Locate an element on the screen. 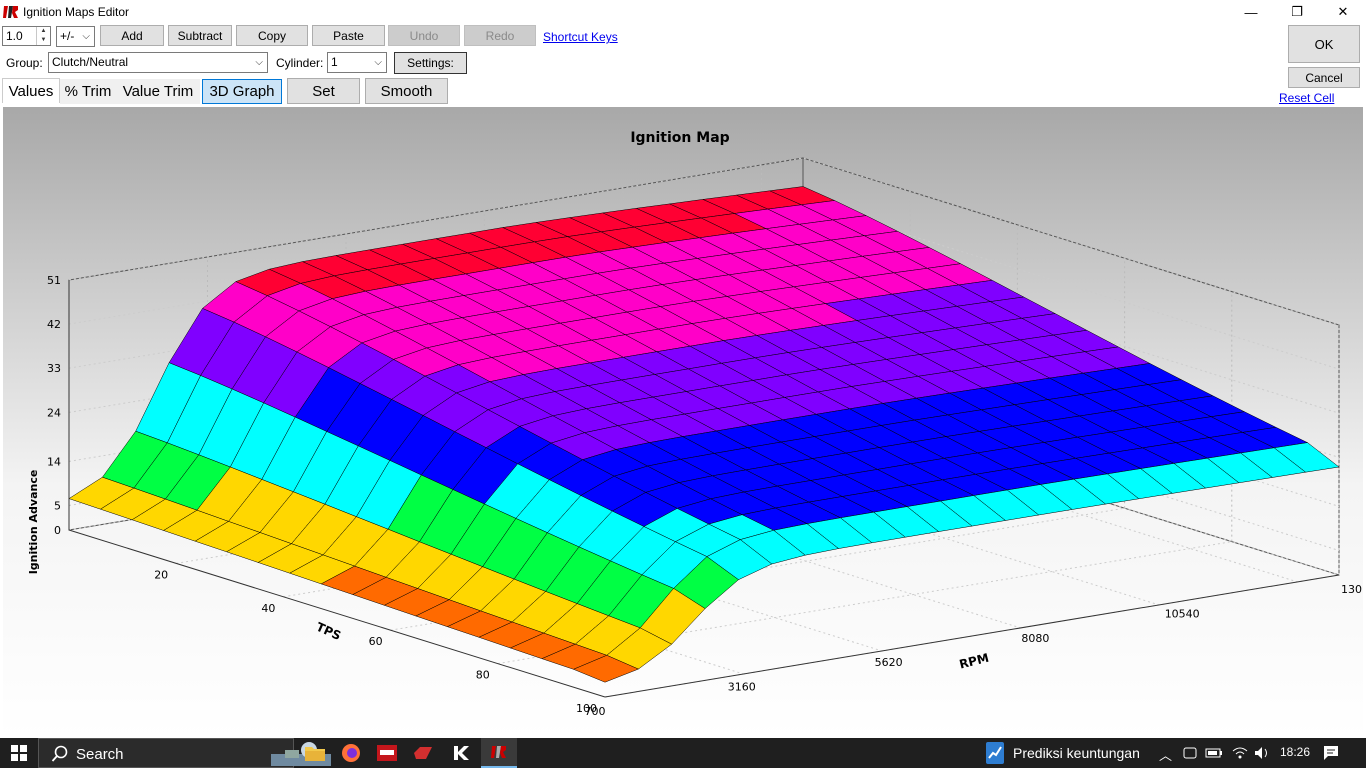  volume-icon is located at coordinates (1262, 753).